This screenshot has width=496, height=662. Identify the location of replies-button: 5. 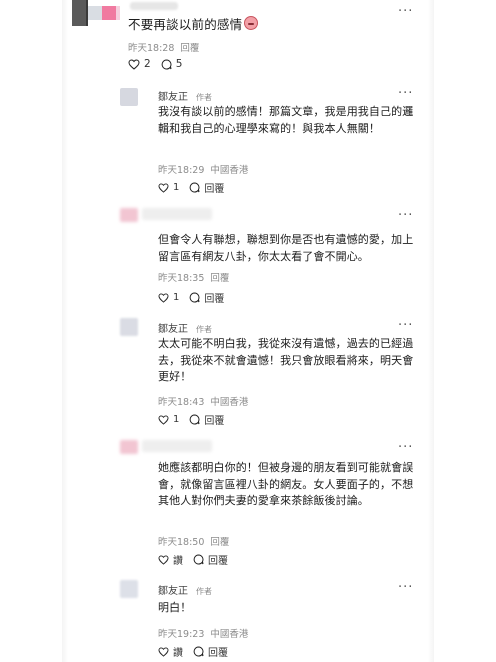
(172, 64).